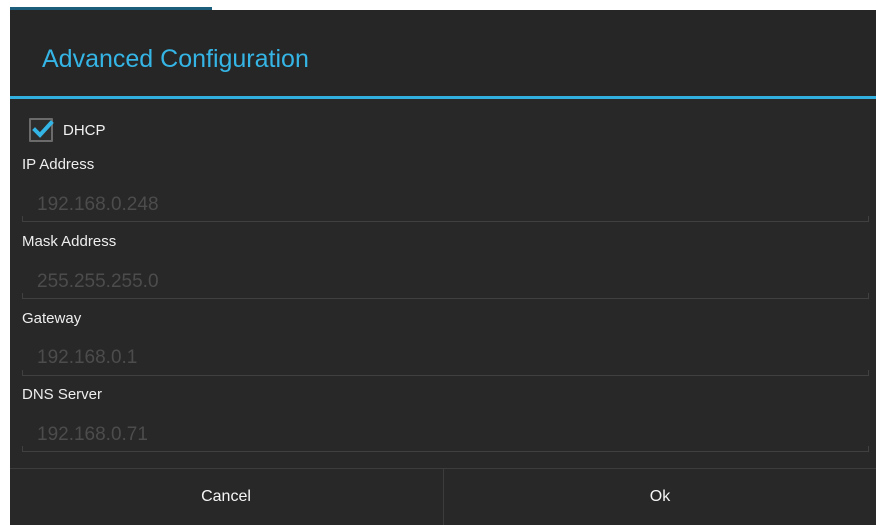 This screenshot has width=876, height=525. I want to click on ip-address-input: 192.168.0.248, so click(98, 205).